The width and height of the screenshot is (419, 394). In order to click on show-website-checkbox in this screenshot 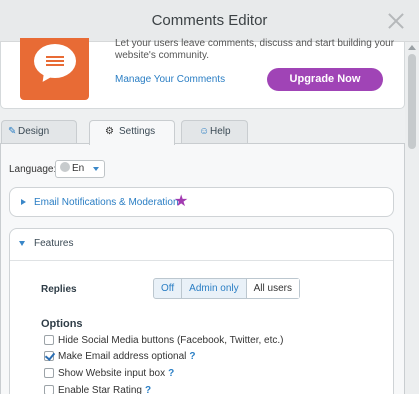, I will do `click(49, 373)`.